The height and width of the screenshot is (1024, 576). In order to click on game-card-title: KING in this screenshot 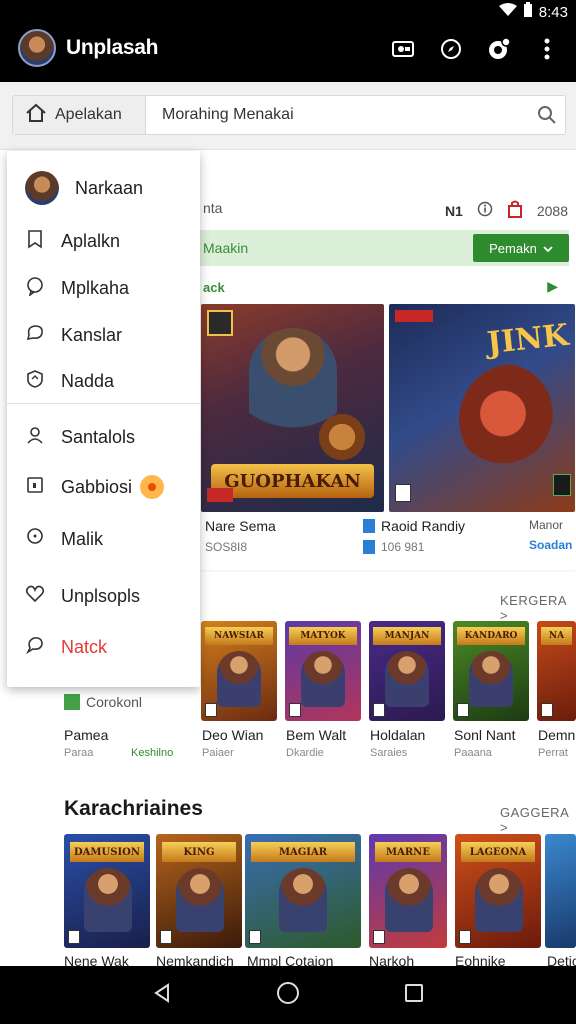, I will do `click(199, 852)`.